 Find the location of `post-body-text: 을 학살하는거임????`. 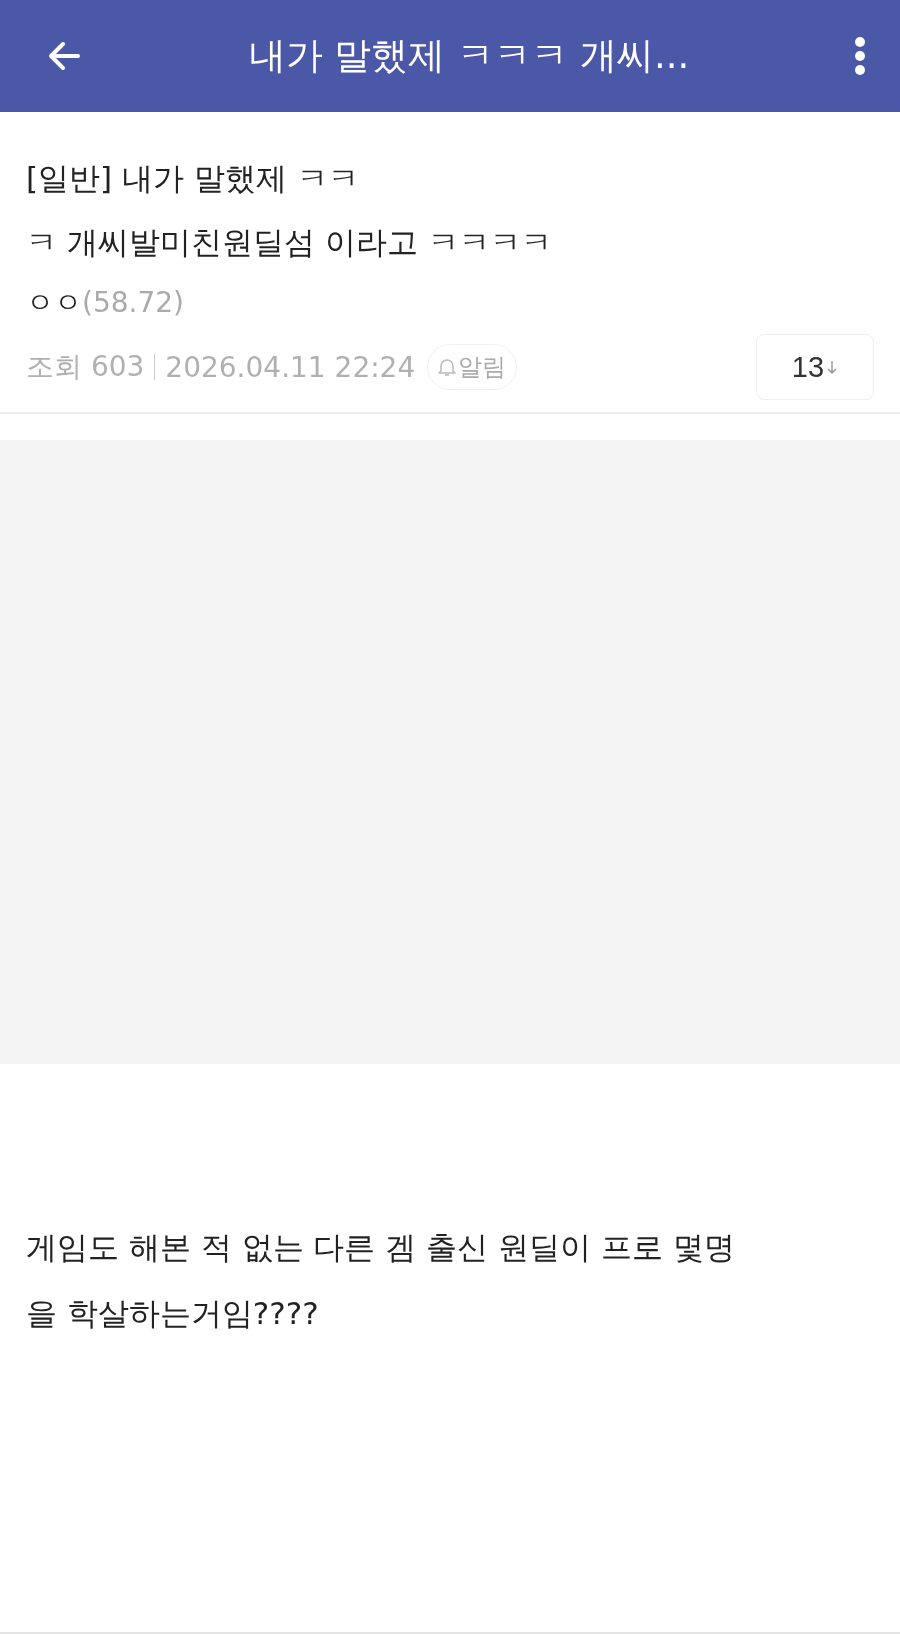

post-body-text: 을 학살하는거임???? is located at coordinates (173, 1313).